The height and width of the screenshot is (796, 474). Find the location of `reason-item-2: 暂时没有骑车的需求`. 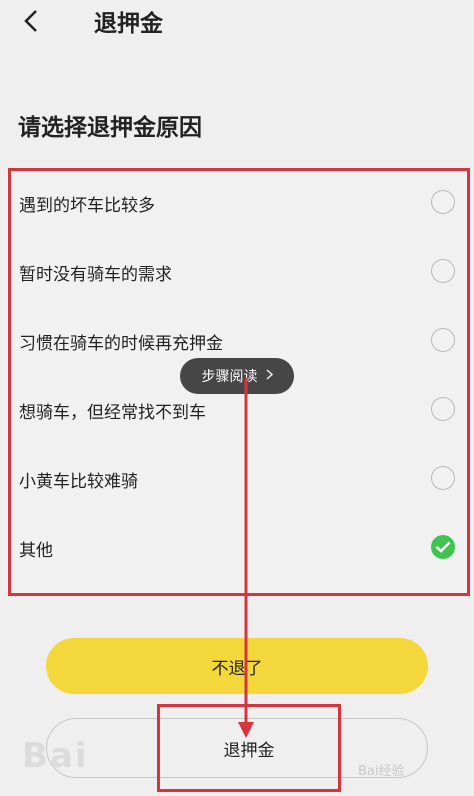

reason-item-2: 暂时没有骑车的需求 is located at coordinates (239, 274).